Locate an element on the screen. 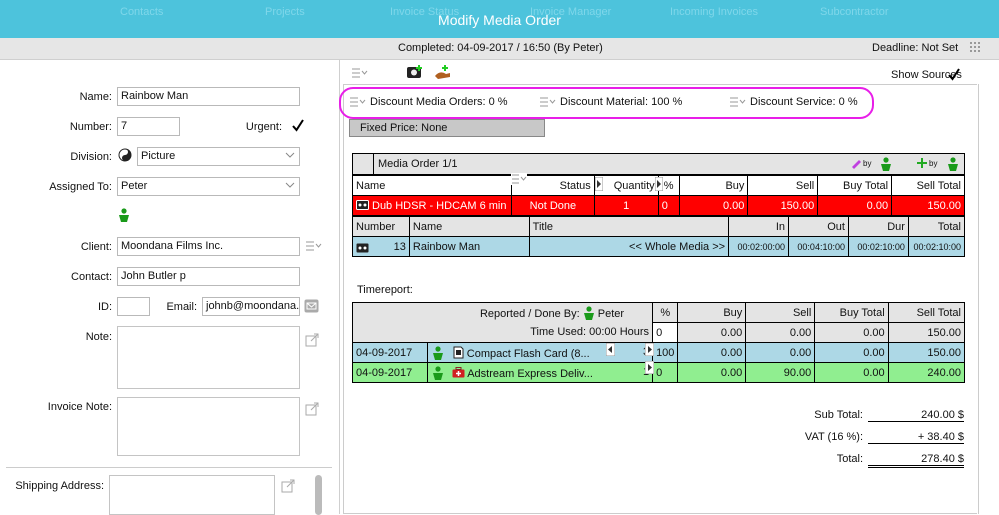 The image size is (999, 515). note-label: Note: is located at coordinates (98, 337).